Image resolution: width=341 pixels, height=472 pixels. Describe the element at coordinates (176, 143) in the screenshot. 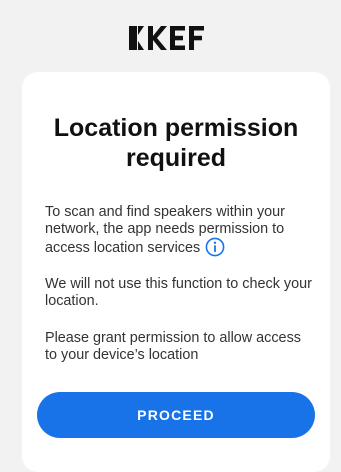

I see `dialog-title: Location permission required` at that location.